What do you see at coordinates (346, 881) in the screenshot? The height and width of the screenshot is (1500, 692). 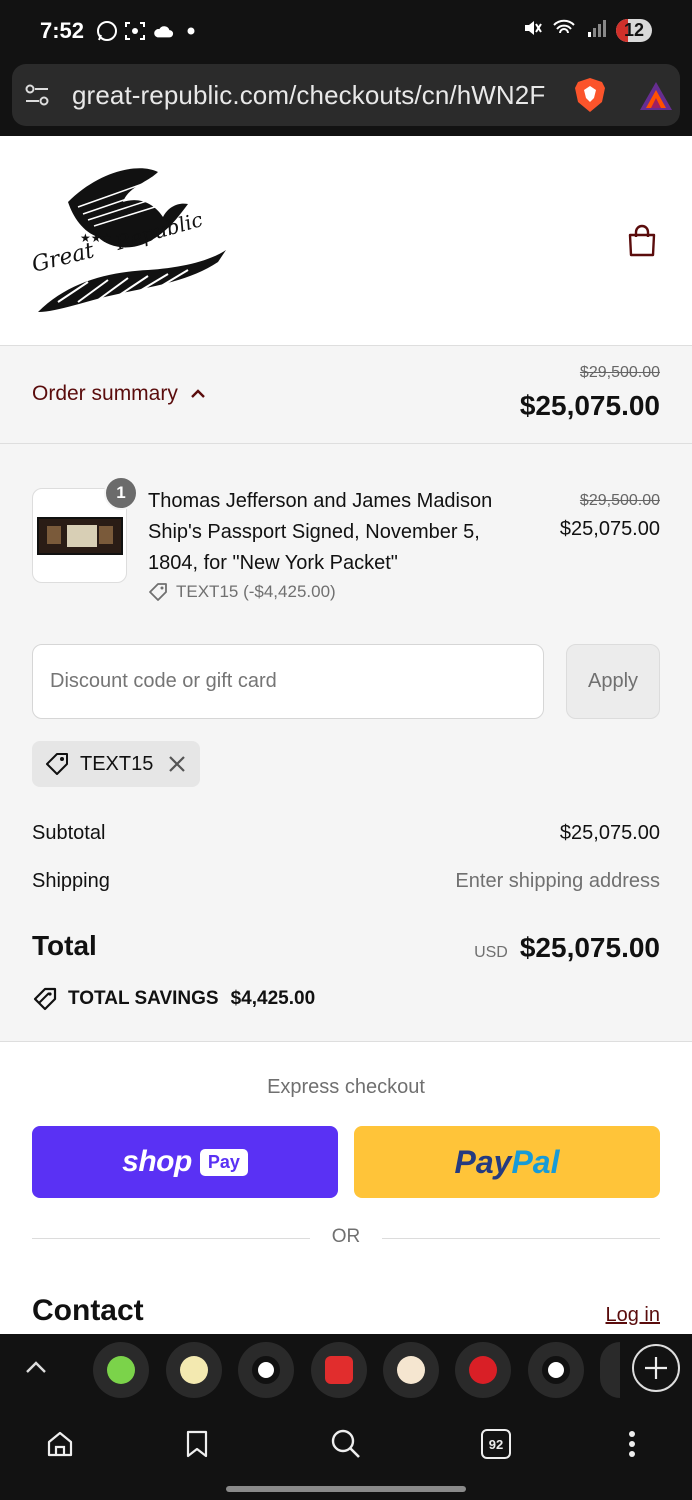 I see `shipping-row: Shipping Enter shipping address` at bounding box center [346, 881].